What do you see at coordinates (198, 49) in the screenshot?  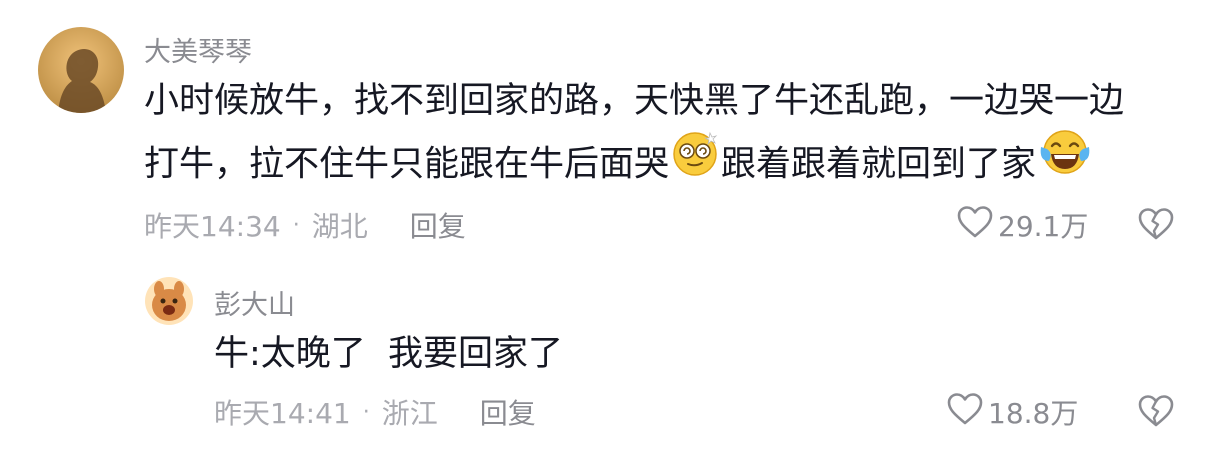 I see `username: 大美琴琴` at bounding box center [198, 49].